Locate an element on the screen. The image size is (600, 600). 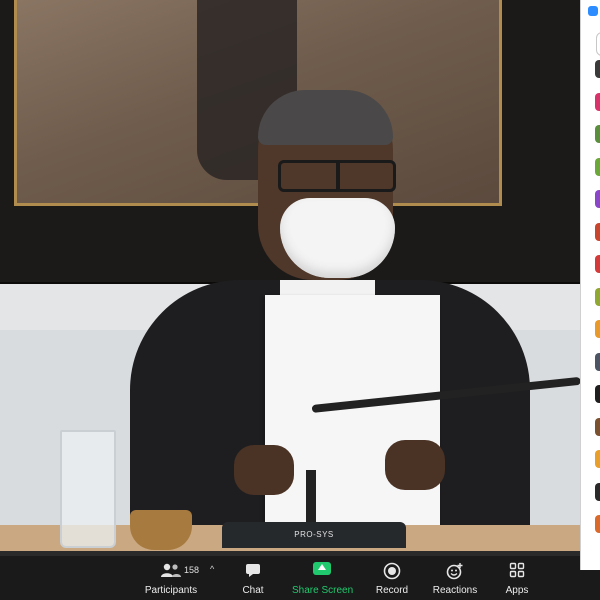
participants-label: Participants is located at coordinates (171, 590).